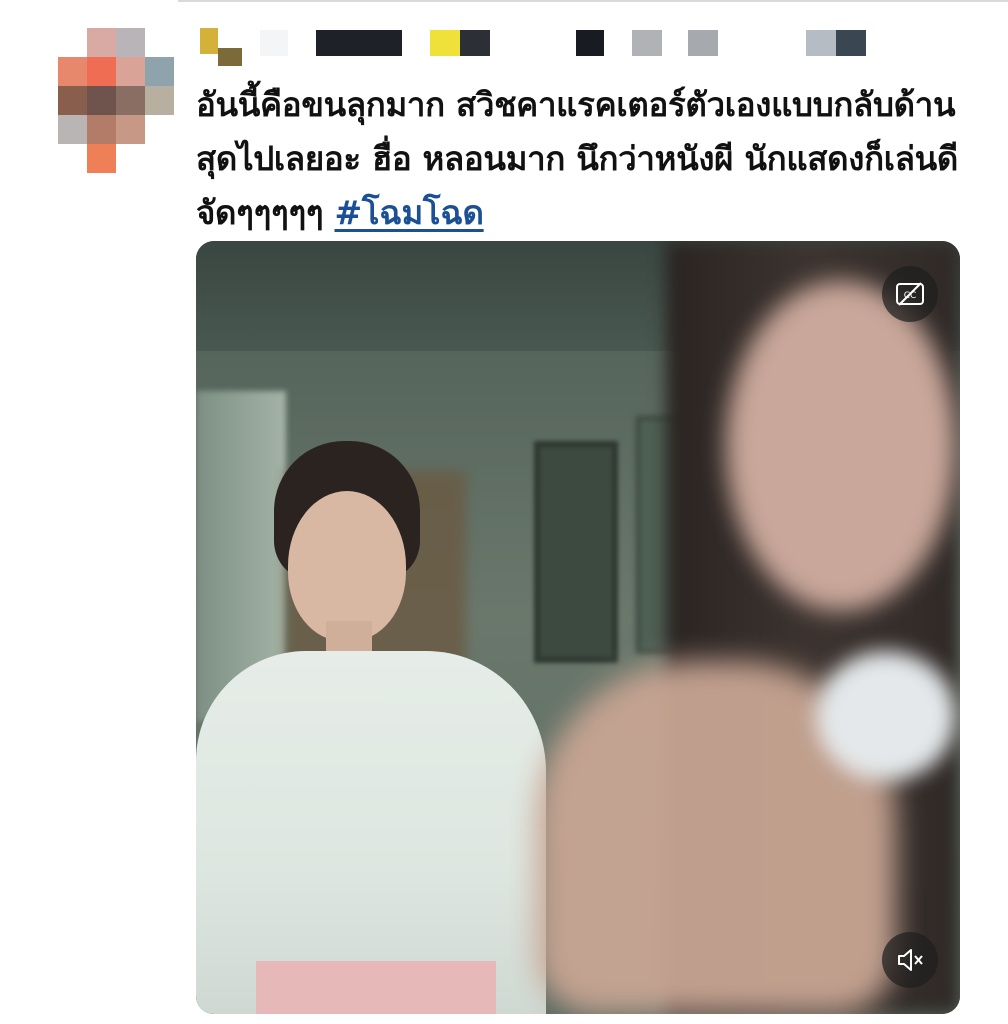 The width and height of the screenshot is (1008, 1024). What do you see at coordinates (540, 49) in the screenshot?
I see `user-name` at bounding box center [540, 49].